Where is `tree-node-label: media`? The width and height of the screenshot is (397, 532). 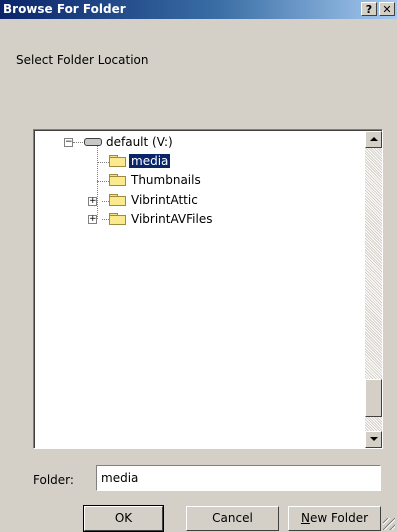 tree-node-label: media is located at coordinates (150, 161).